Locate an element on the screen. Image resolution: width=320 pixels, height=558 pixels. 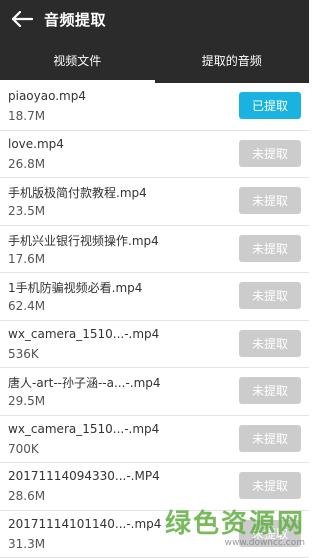
app-header: 音频提取 is located at coordinates (154, 19).